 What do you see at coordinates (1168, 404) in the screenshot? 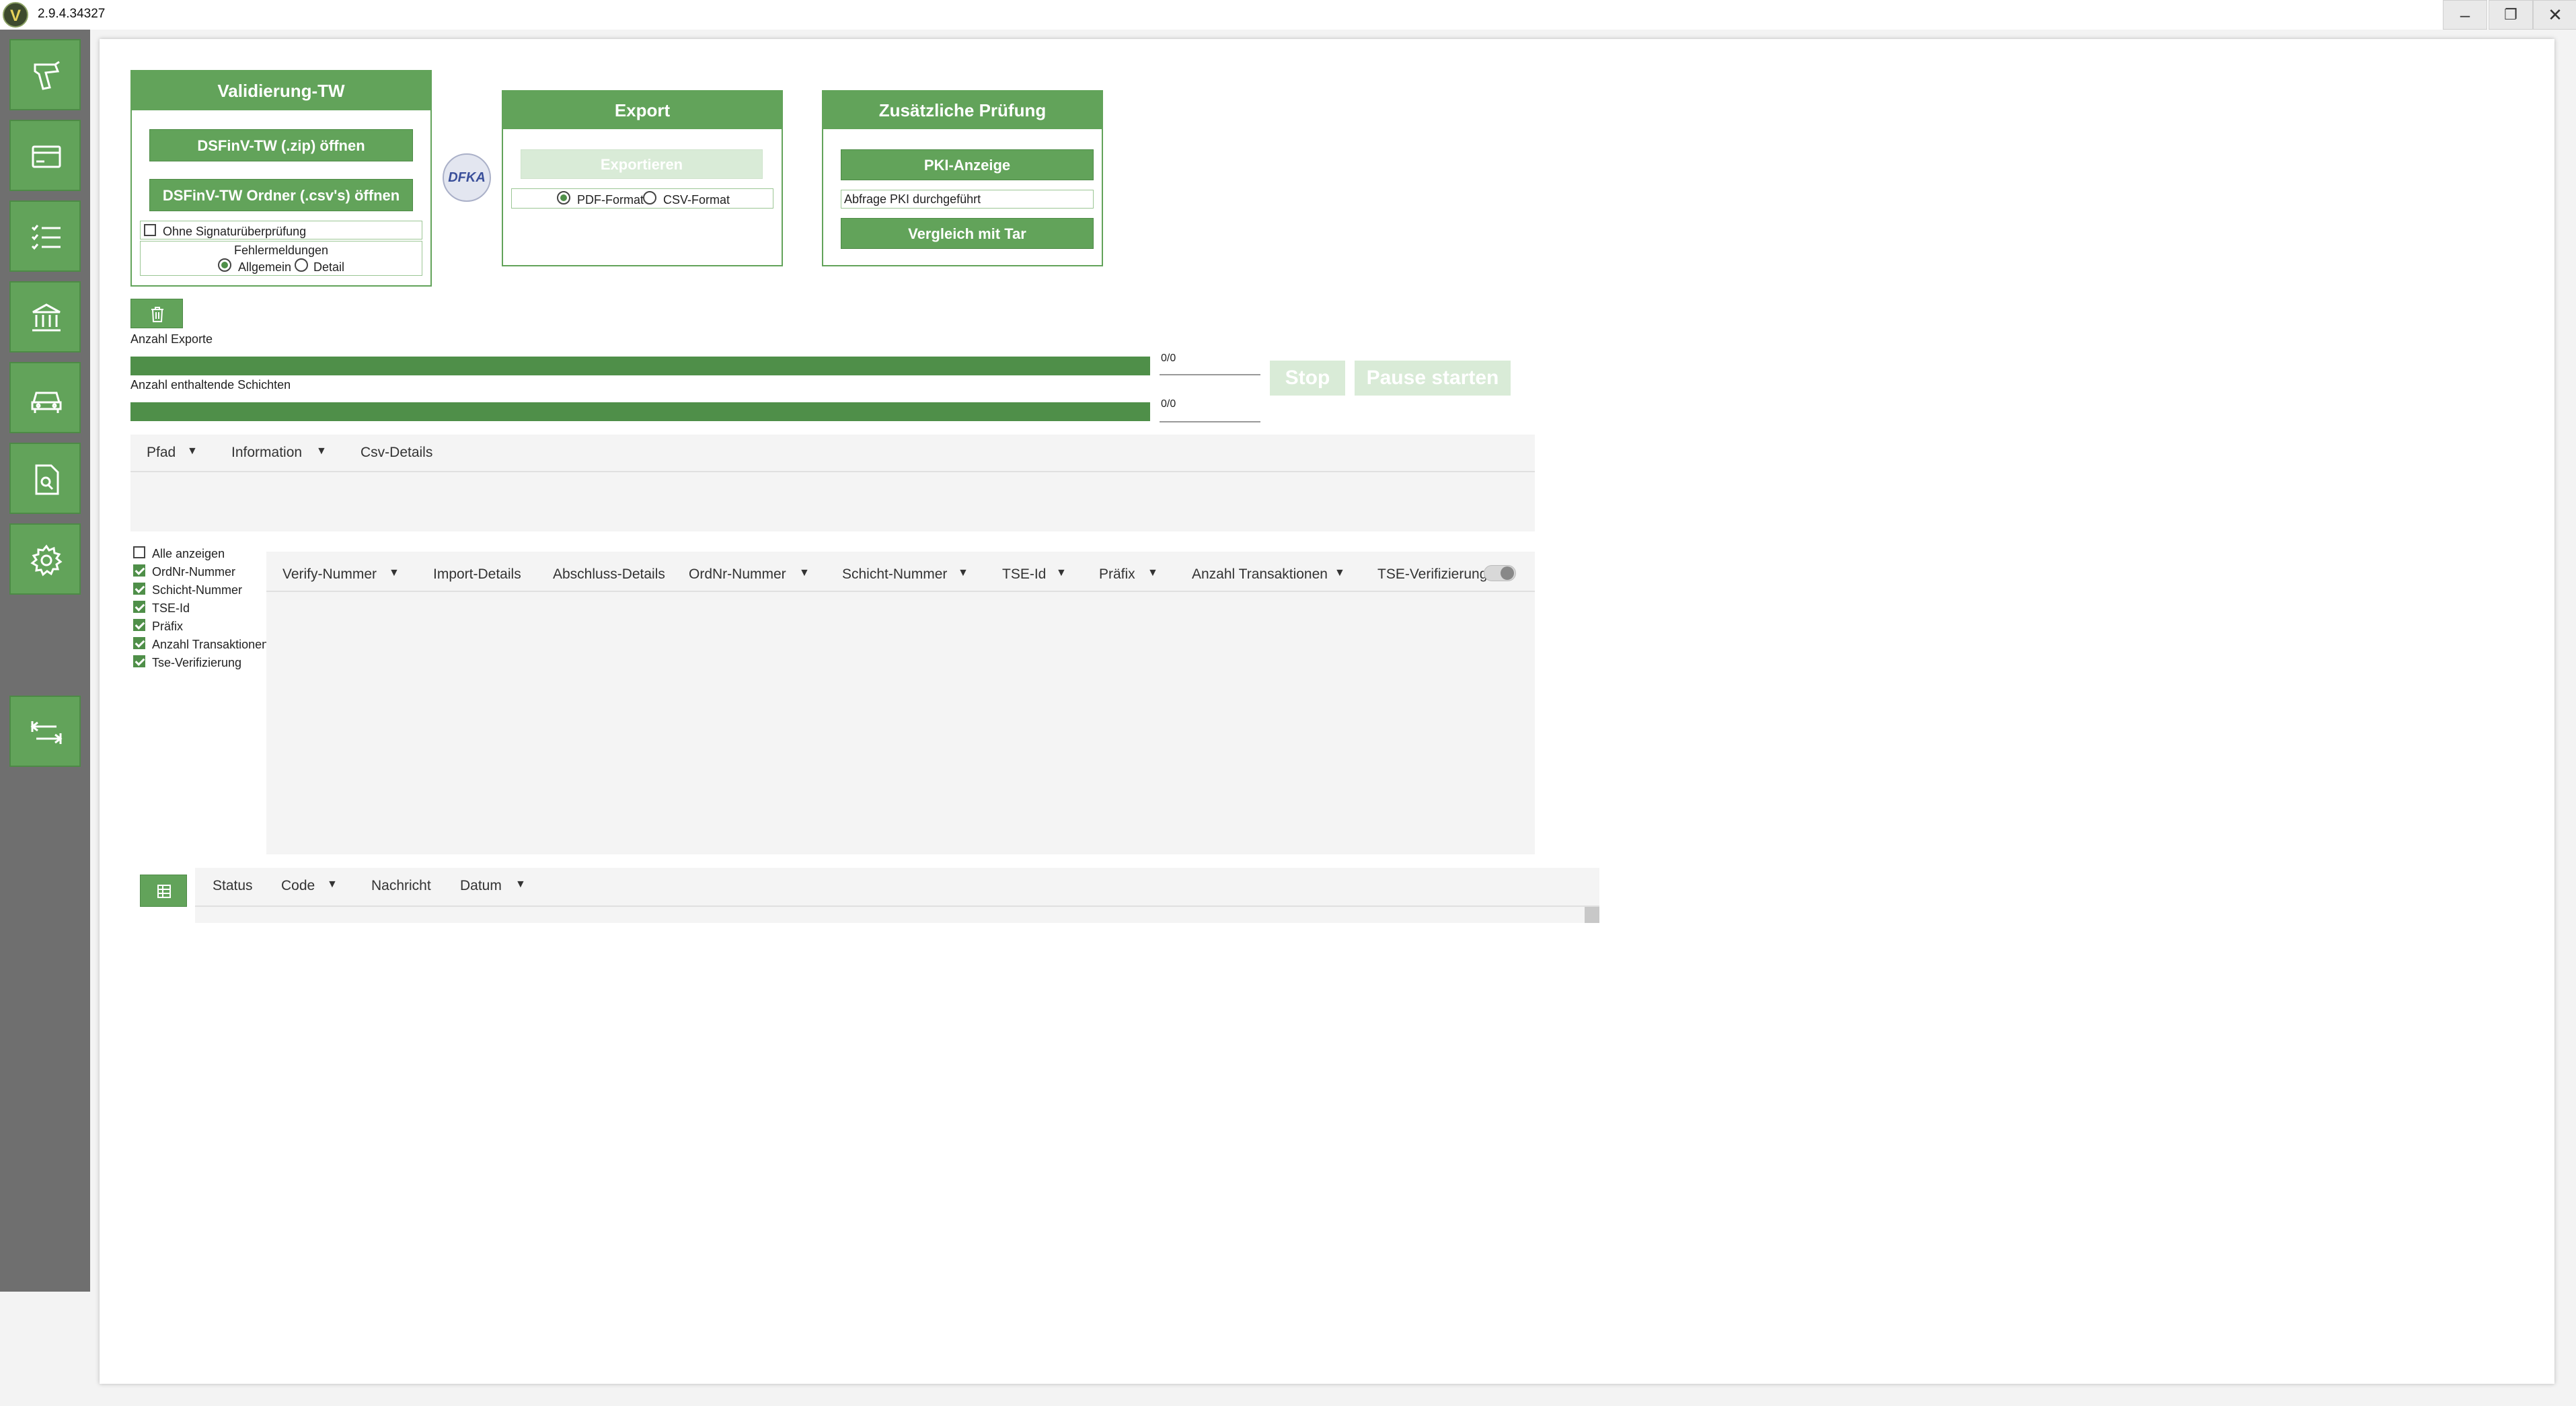
I see `shifts-count: 0/0` at bounding box center [1168, 404].